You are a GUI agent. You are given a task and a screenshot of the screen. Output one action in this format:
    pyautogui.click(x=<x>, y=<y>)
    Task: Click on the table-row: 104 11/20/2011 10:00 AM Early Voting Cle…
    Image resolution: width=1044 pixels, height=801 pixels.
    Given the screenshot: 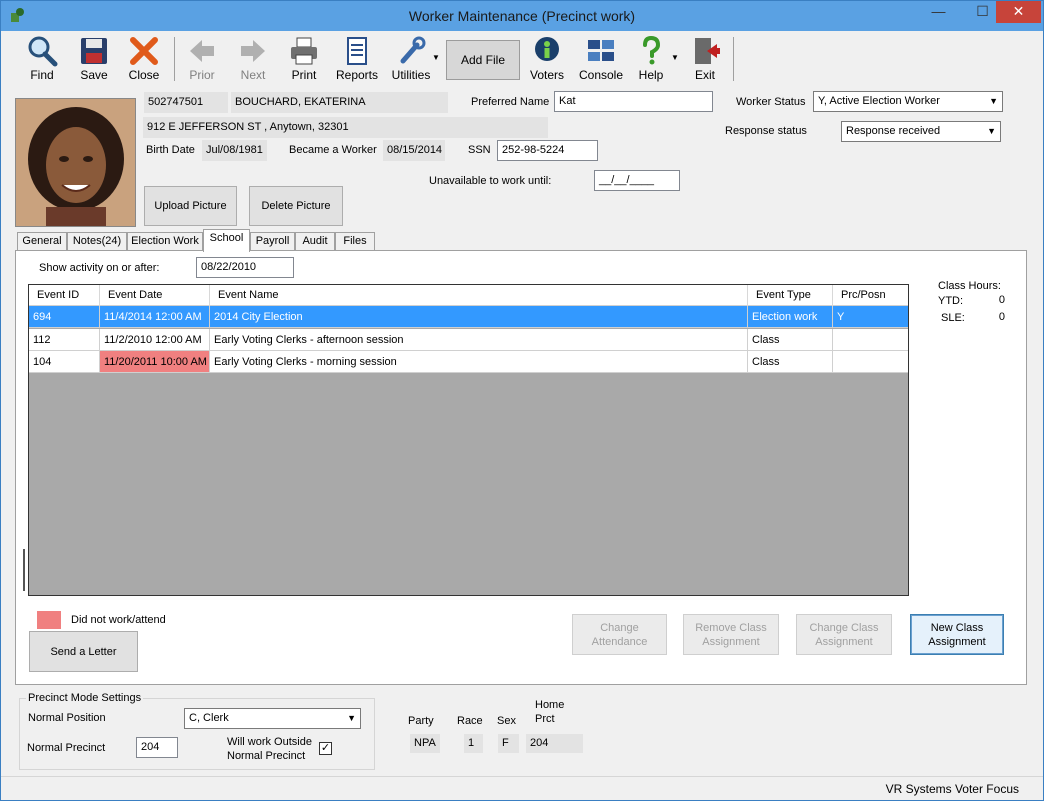 What is the action you would take?
    pyautogui.click(x=468, y=362)
    